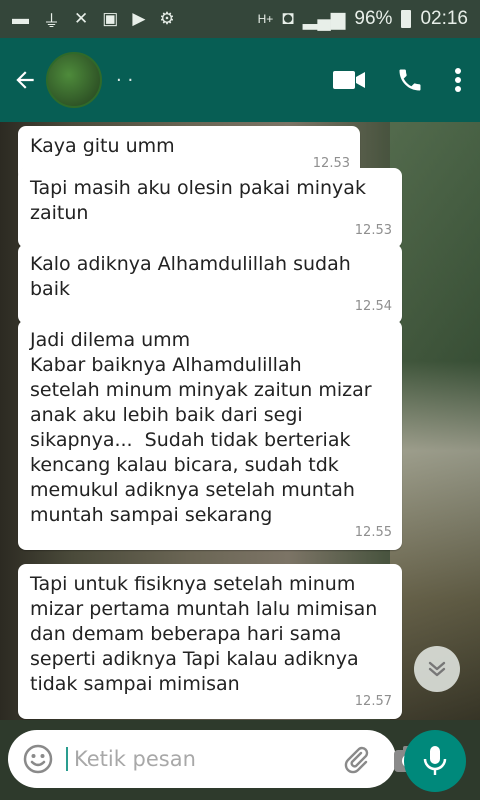 This screenshot has height=800, width=480. What do you see at coordinates (324, 19) in the screenshot?
I see `signal-icon: ▂▄▆` at bounding box center [324, 19].